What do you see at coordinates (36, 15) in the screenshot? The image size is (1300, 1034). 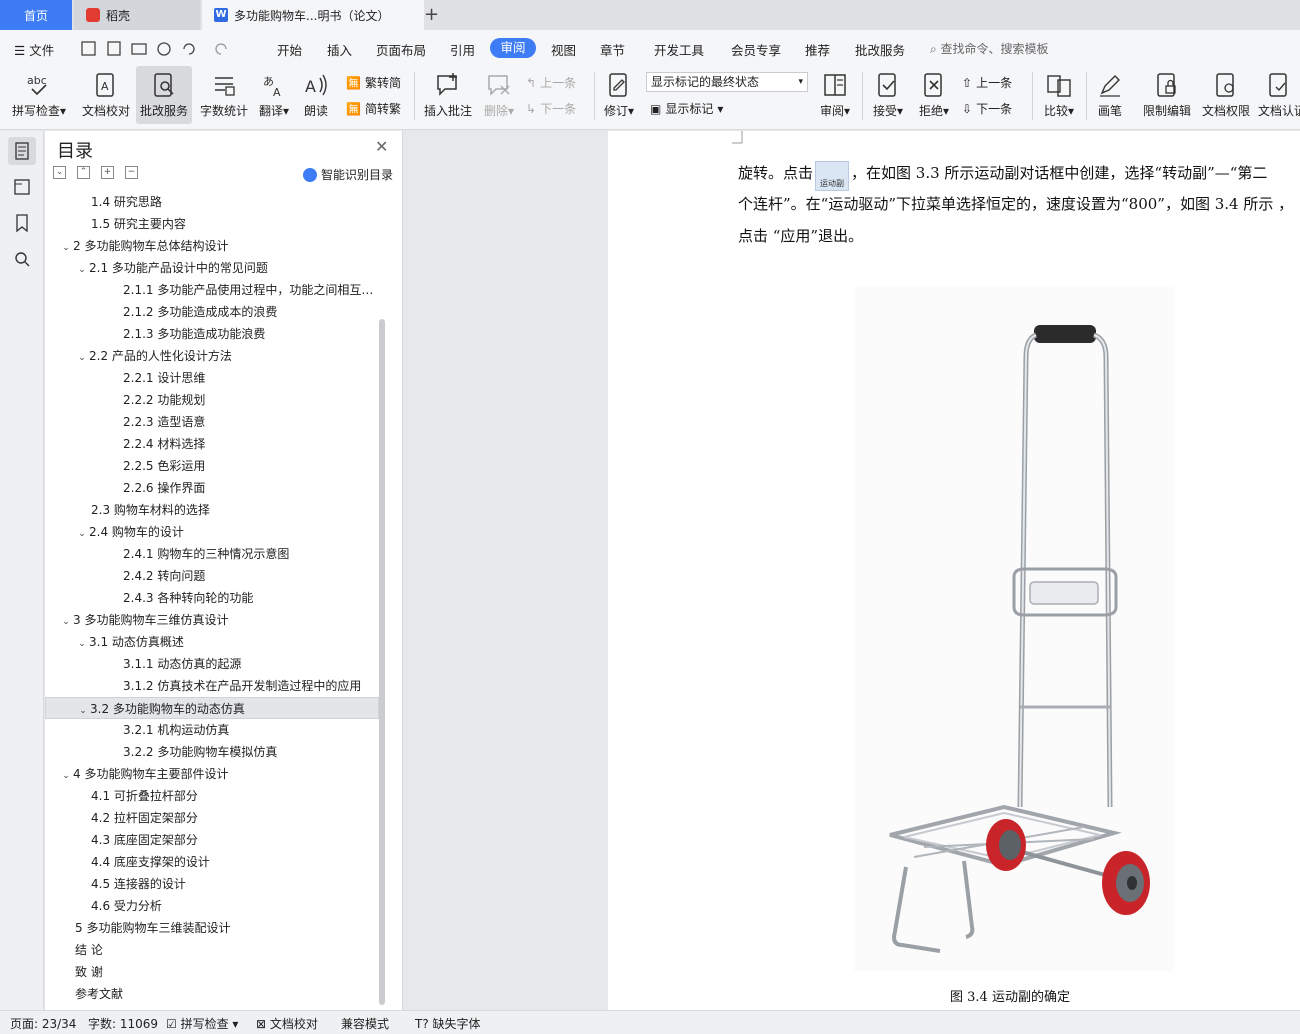 I see `tab-home: 首页` at bounding box center [36, 15].